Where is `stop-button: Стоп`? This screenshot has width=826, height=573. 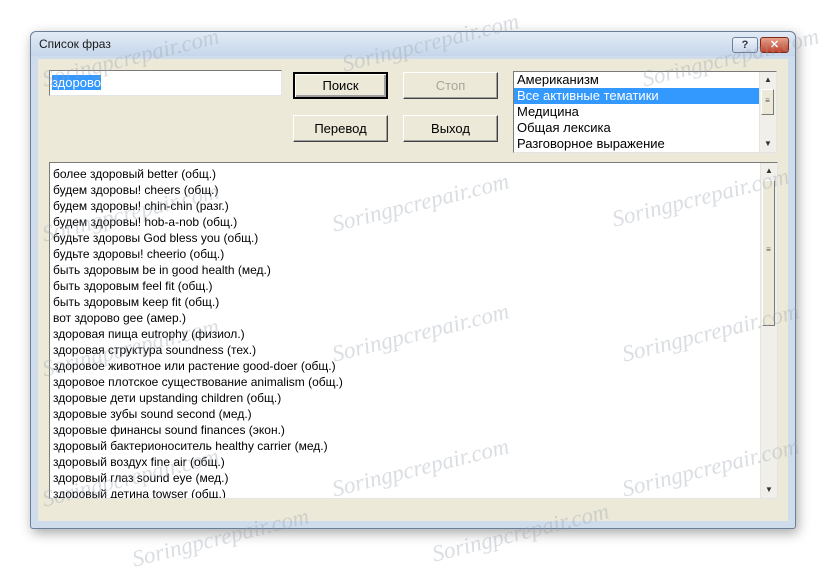 stop-button: Стоп is located at coordinates (450, 85).